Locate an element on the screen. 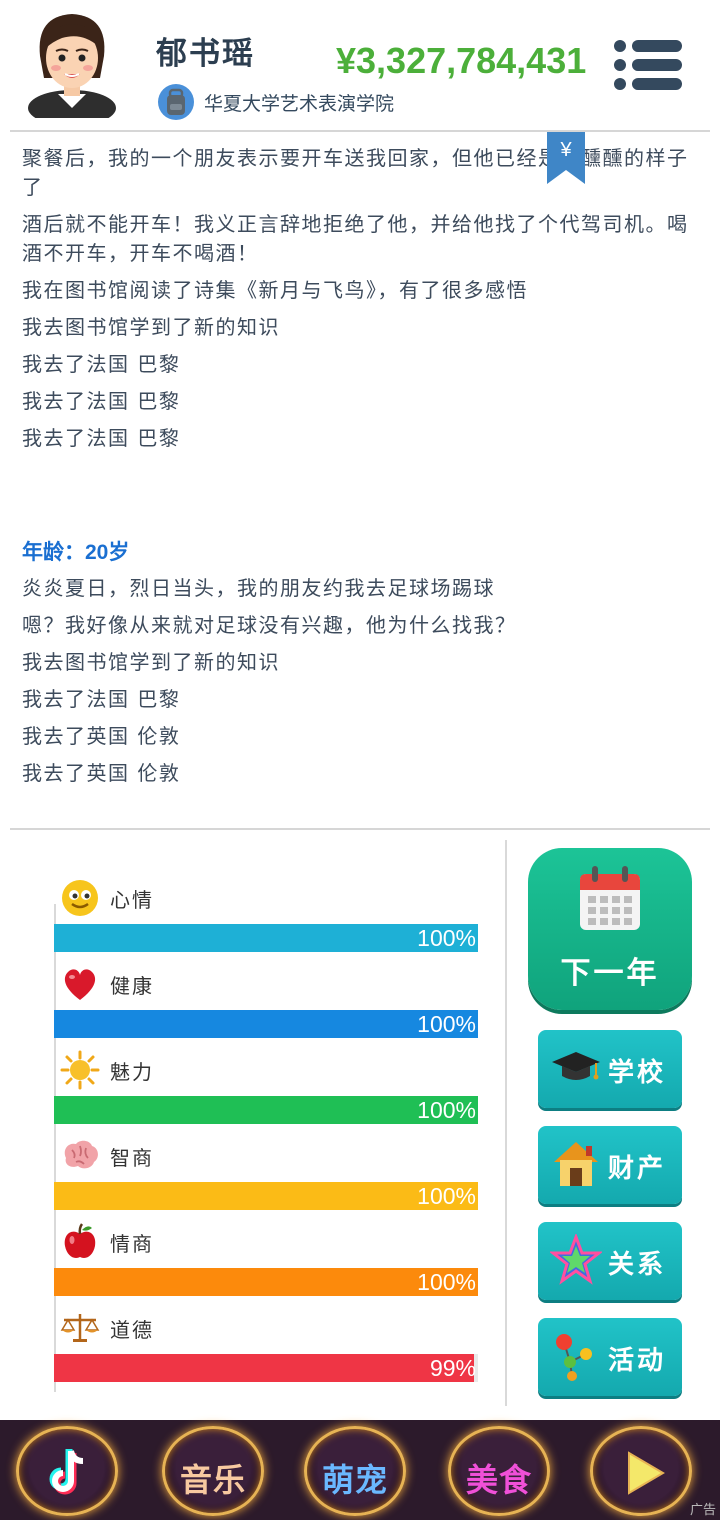 This screenshot has height=1520, width=720. money-amount: ¥3,327,784,431 is located at coordinates (461, 60).